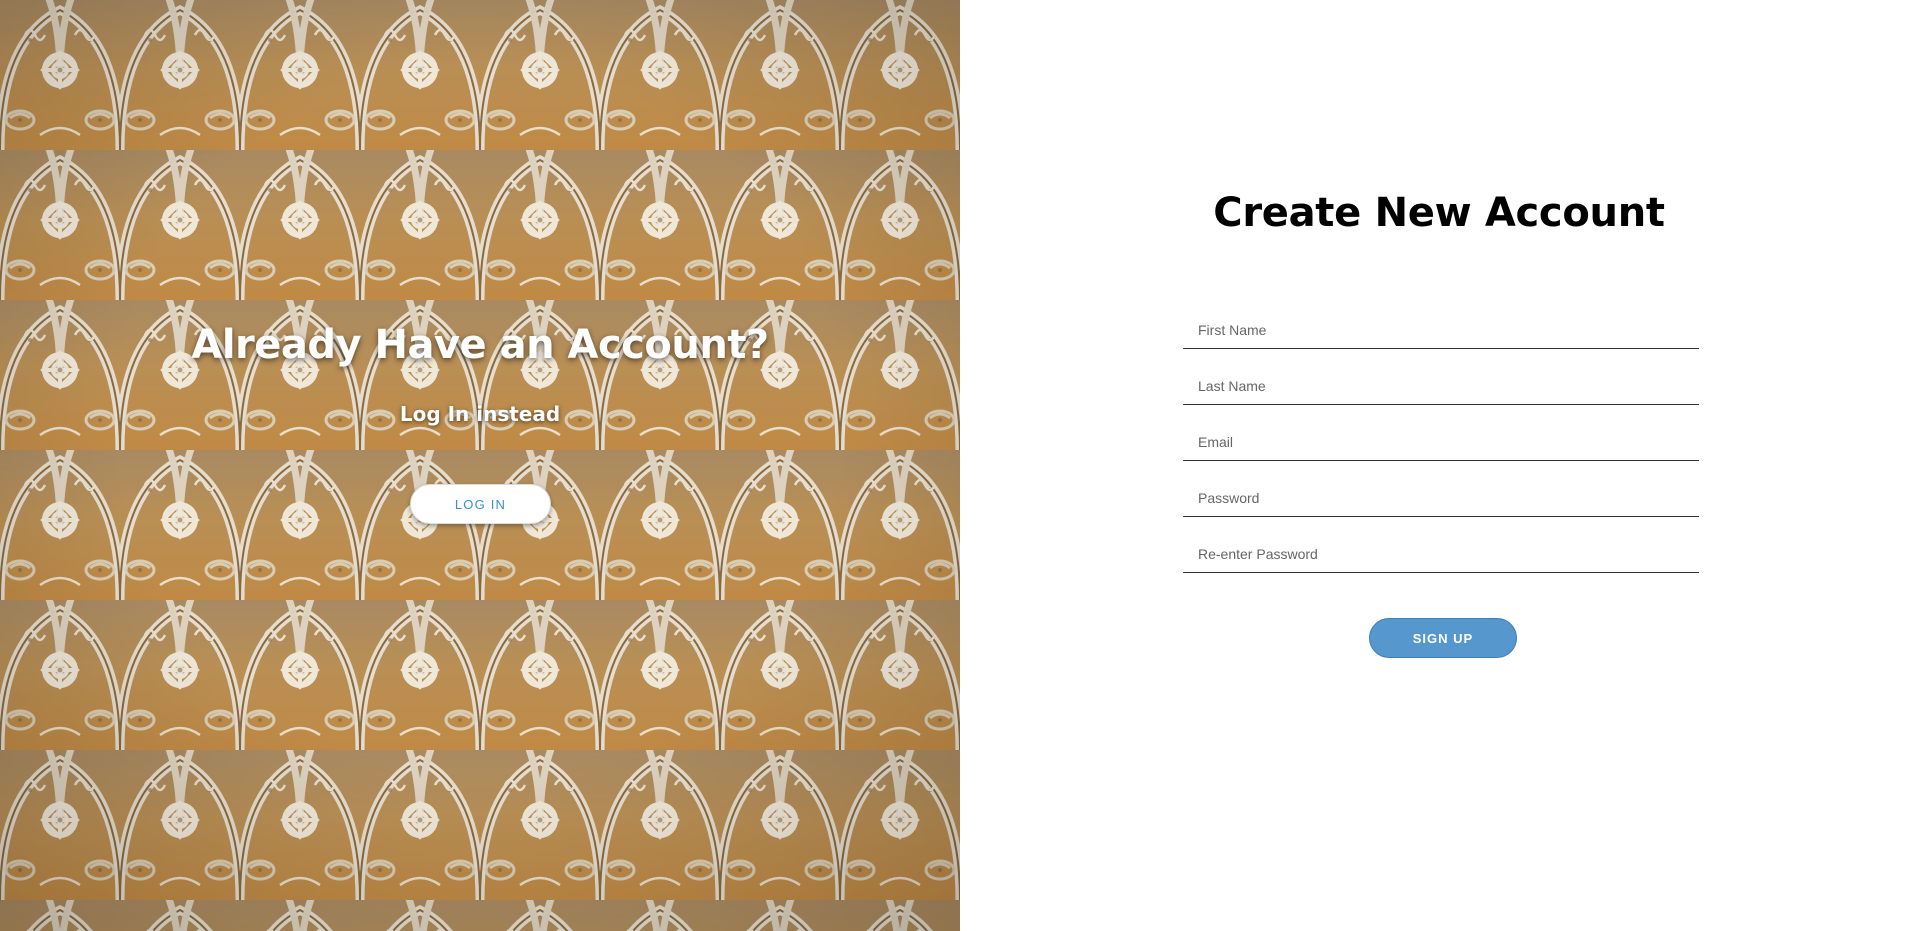 The height and width of the screenshot is (931, 1918). I want to click on password-input, so click(1441, 493).